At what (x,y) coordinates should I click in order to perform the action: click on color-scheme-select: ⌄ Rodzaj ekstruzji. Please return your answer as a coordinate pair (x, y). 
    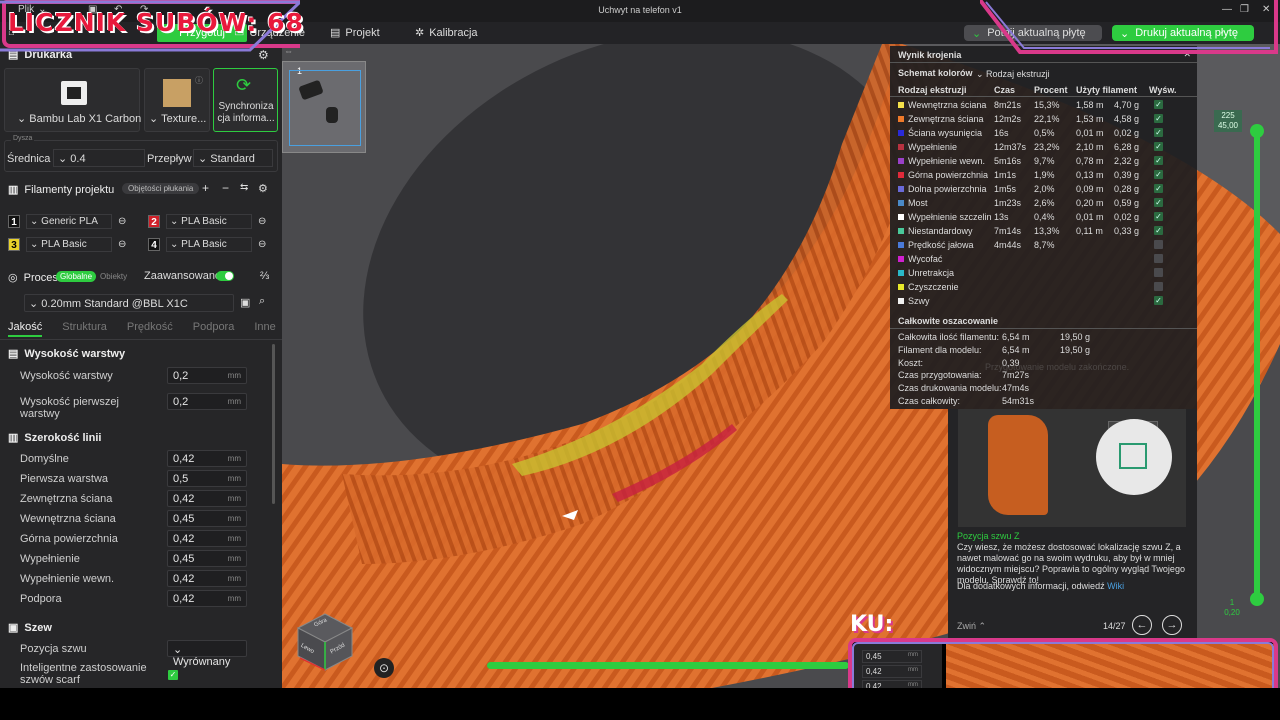
    Looking at the image, I should click on (1013, 74).